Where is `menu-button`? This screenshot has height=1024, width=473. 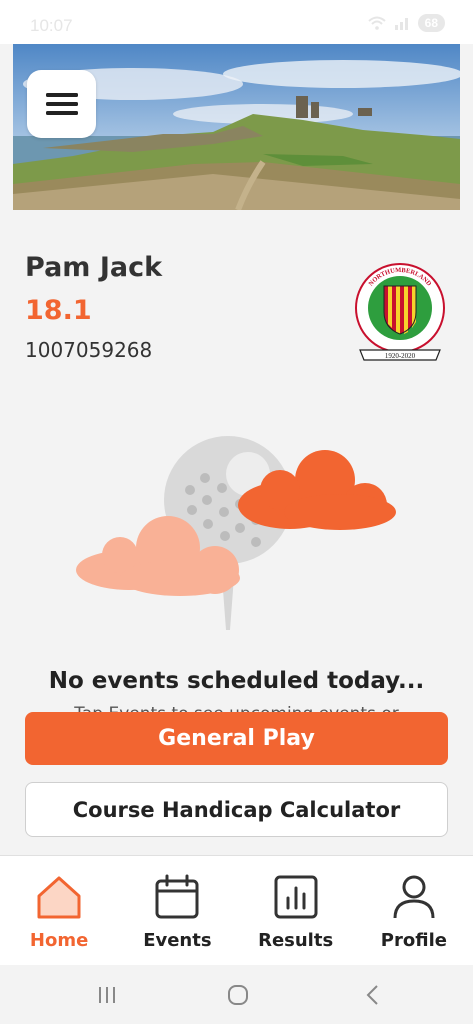 menu-button is located at coordinates (61, 104).